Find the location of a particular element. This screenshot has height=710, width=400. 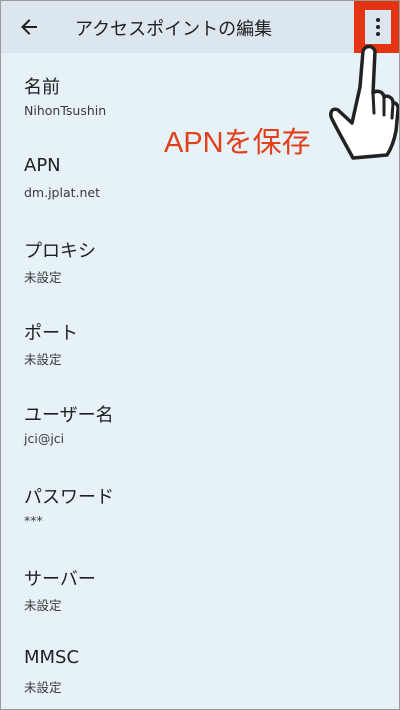

setting-proxy: プロキシ 未設定 is located at coordinates (200, 258).